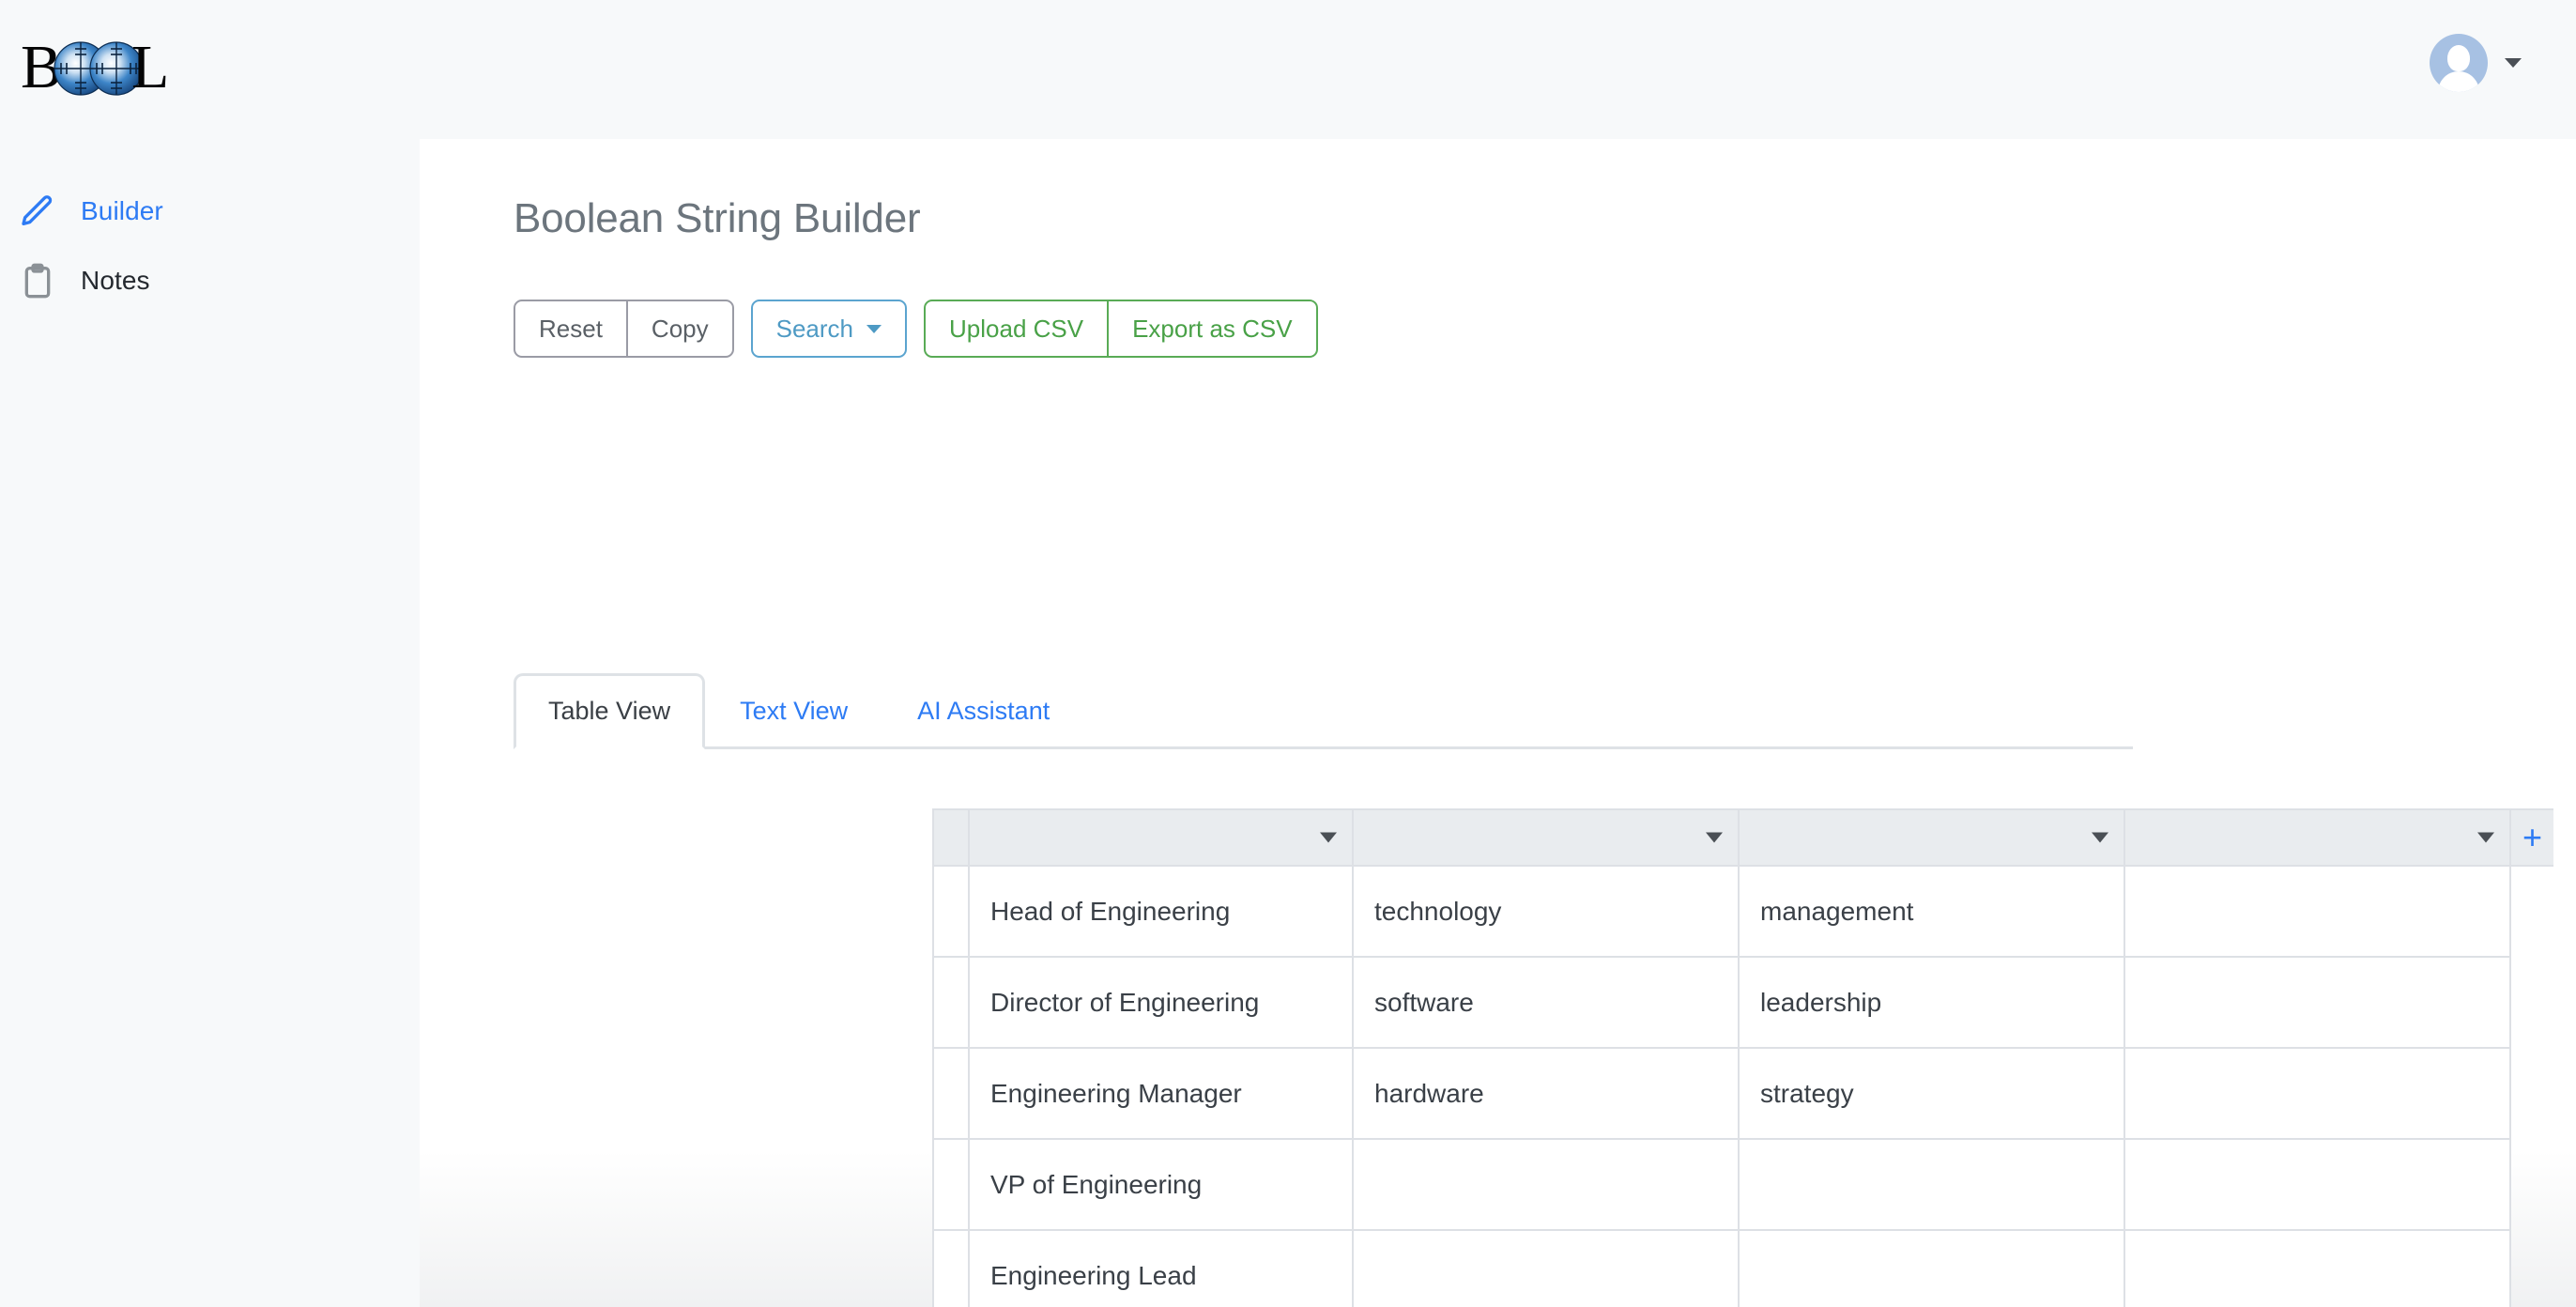 The image size is (2576, 1307). I want to click on cell: Head of Engineering, so click(1162, 912).